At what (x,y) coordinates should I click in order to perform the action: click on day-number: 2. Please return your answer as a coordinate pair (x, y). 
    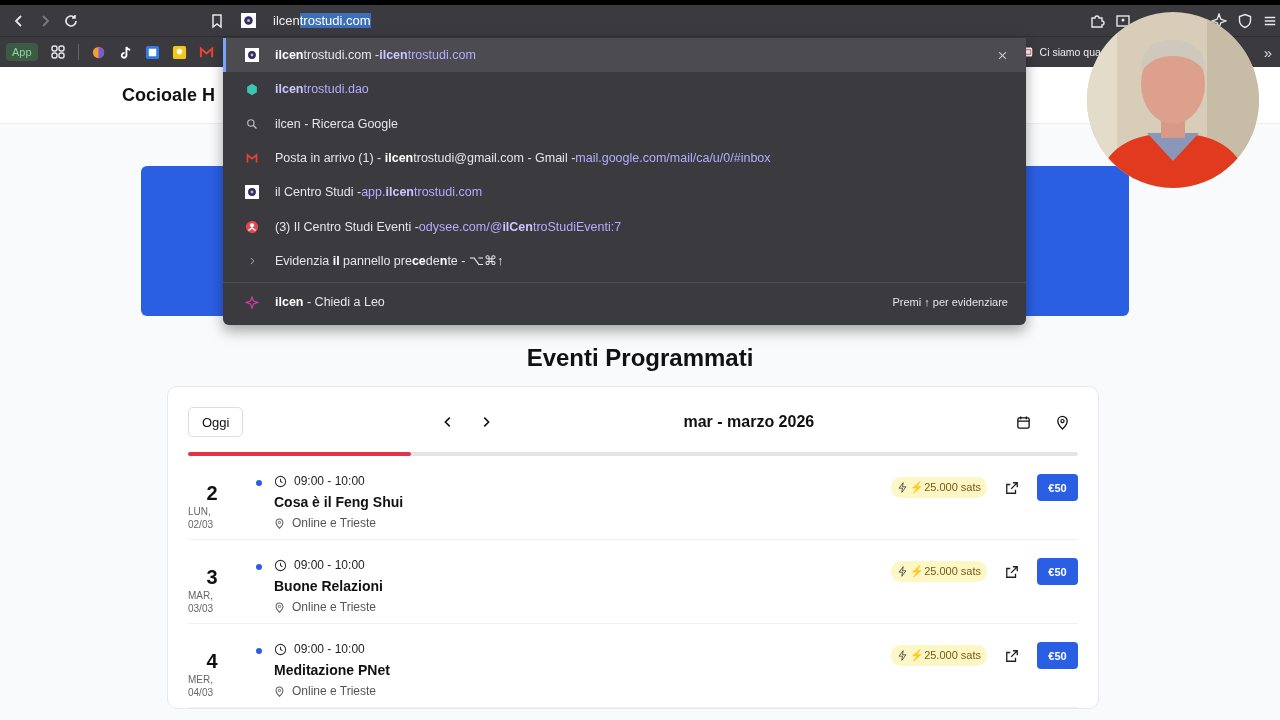
    Looking at the image, I should click on (212, 493).